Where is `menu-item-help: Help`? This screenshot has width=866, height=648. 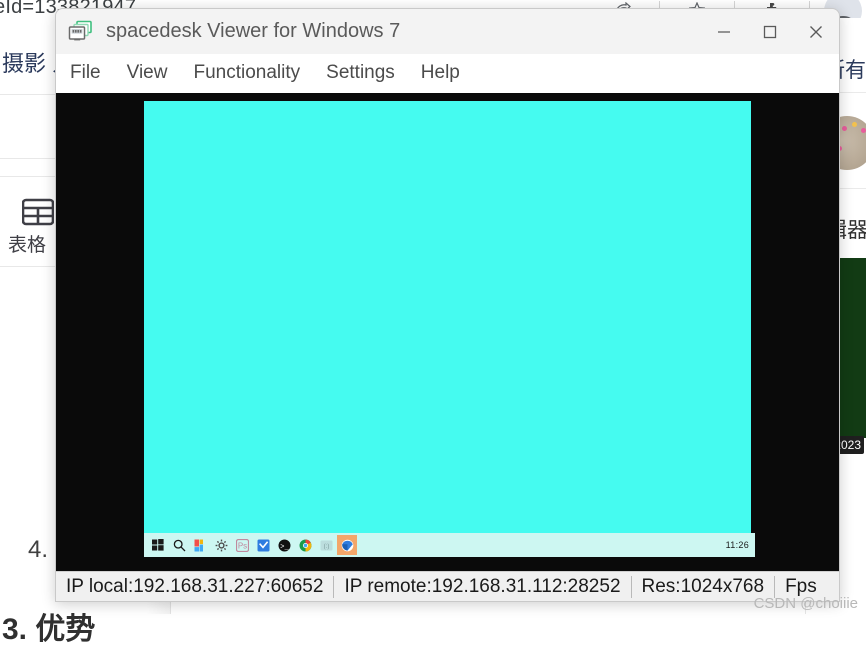 menu-item-help: Help is located at coordinates (440, 73).